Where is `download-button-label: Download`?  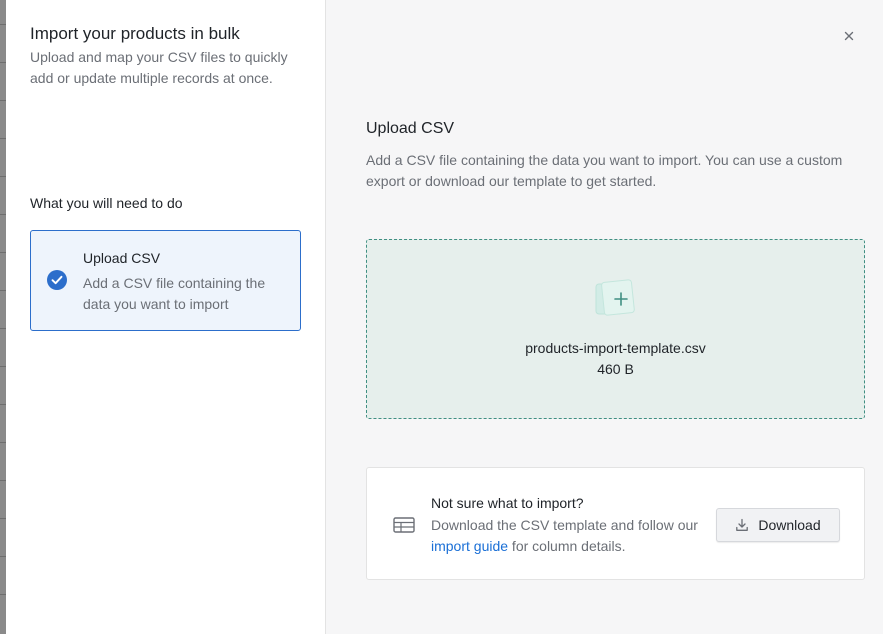
download-button-label: Download is located at coordinates (789, 525).